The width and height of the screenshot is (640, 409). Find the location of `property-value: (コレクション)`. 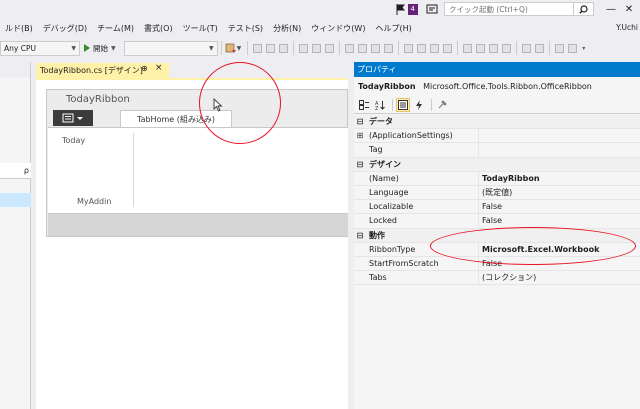

property-value: (コレクション) is located at coordinates (559, 278).